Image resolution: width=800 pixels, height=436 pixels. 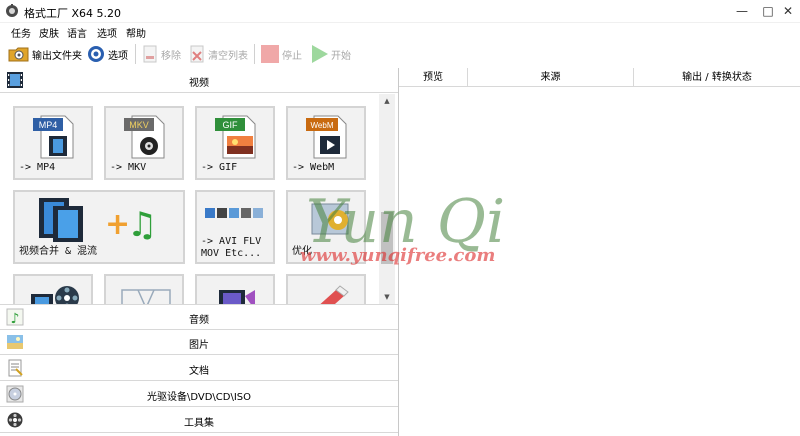 I want to click on svg-text: MP4, so click(x=48, y=125).